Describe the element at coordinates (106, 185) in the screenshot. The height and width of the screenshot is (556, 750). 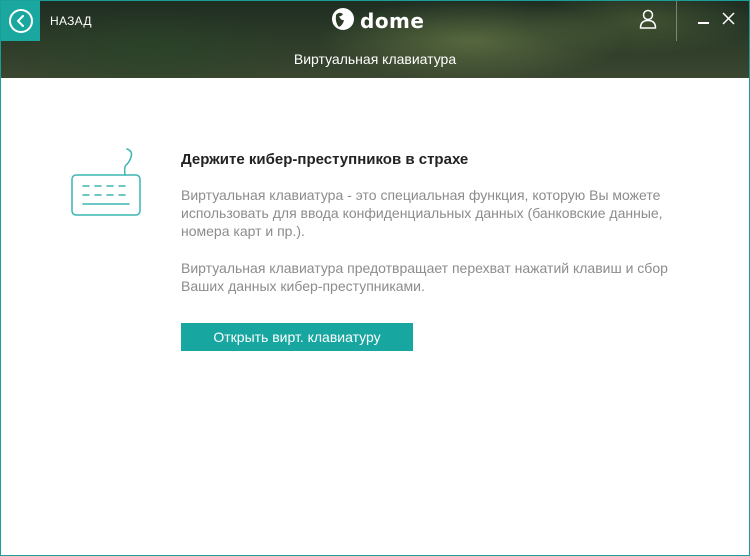
I see `keyboard-icon` at that location.